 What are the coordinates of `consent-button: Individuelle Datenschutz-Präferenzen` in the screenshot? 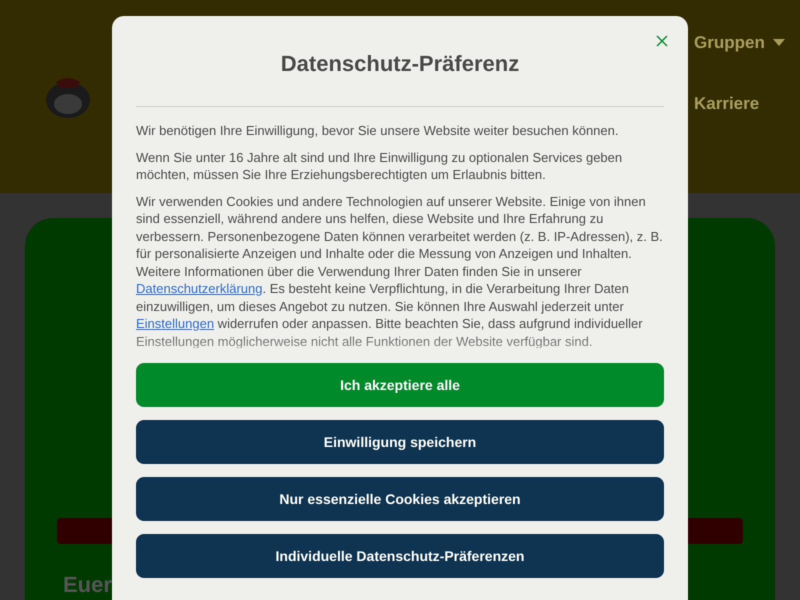 It's located at (400, 556).